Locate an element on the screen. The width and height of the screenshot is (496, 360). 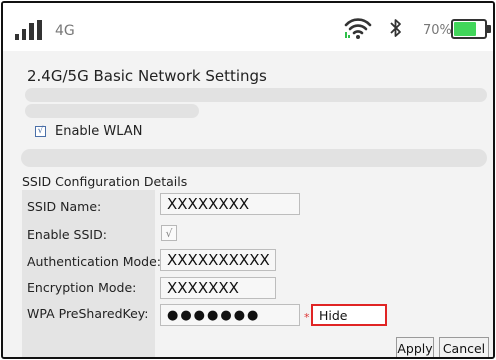
enable-wlan-label: Enable WLAN is located at coordinates (99, 131).